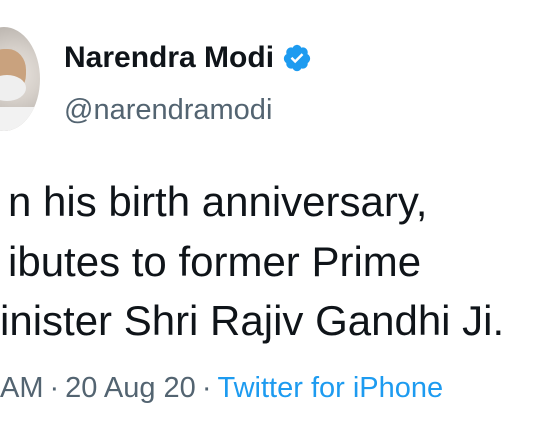 The image size is (534, 424). Describe the element at coordinates (218, 201) in the screenshot. I see `tweet-text-line-1: n his birth anniversary,` at that location.